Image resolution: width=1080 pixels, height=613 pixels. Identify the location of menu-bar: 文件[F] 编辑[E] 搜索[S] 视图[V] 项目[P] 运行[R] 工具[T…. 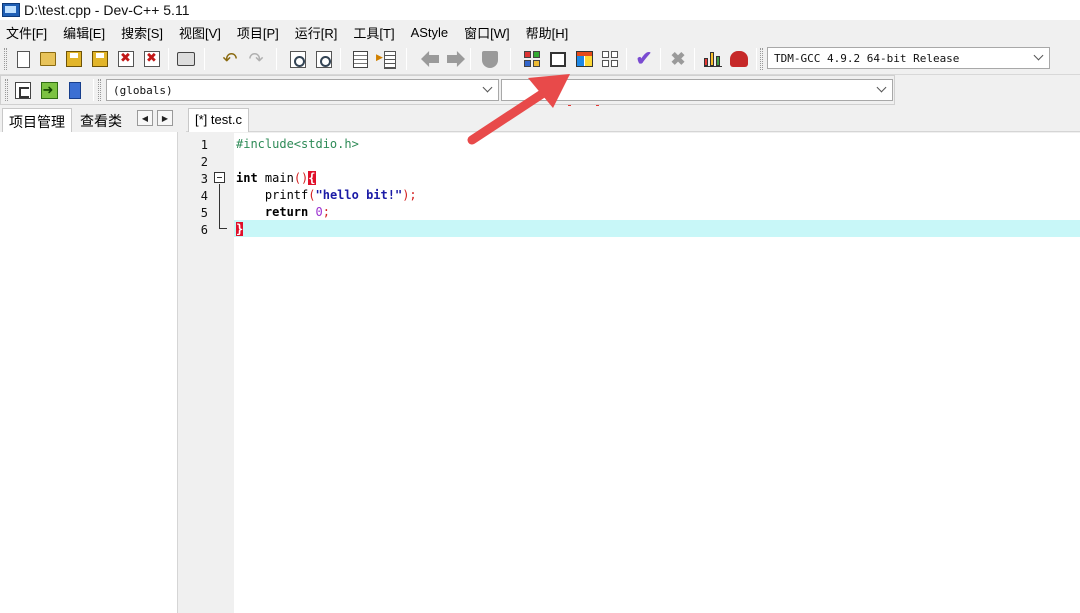
(540, 32).